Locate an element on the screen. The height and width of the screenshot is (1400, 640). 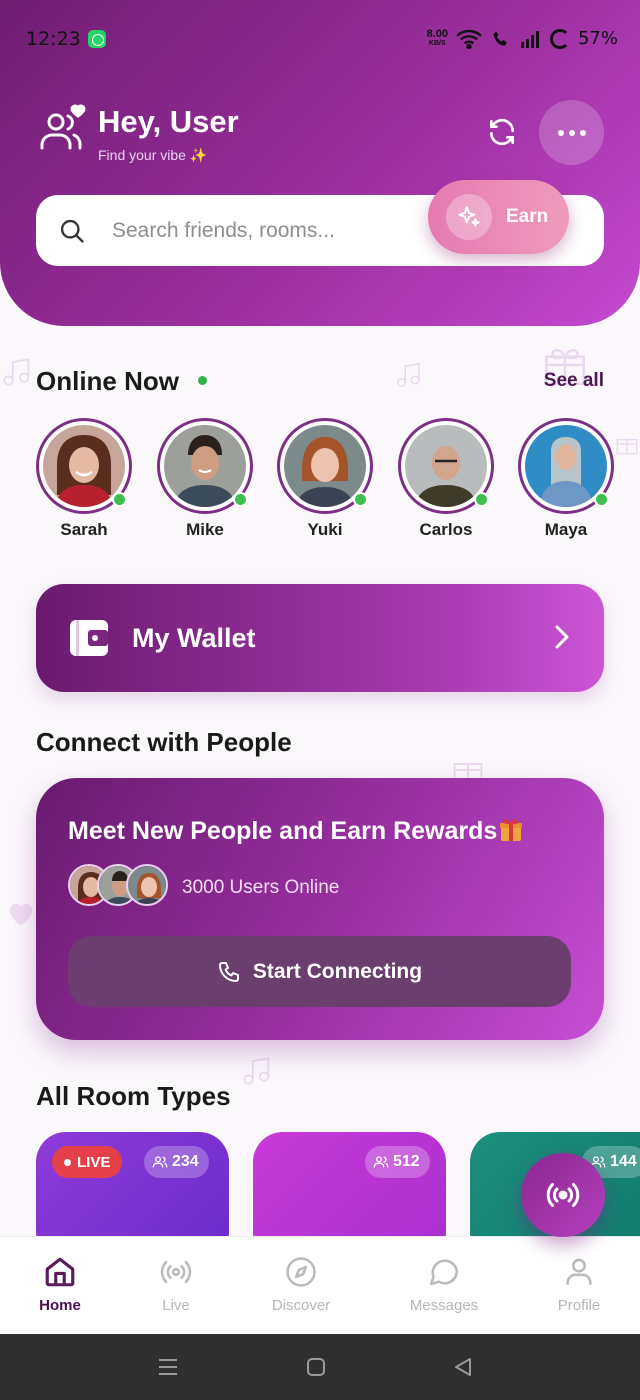
battery-icon is located at coordinates (559, 38).